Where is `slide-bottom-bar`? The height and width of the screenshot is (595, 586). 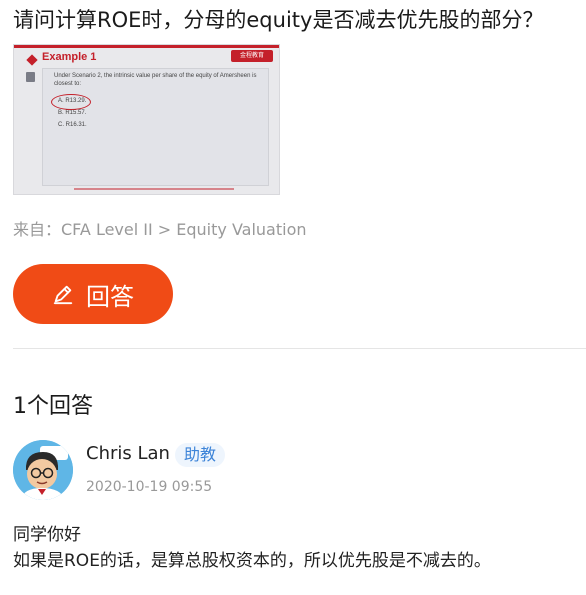
slide-bottom-bar is located at coordinates (154, 189).